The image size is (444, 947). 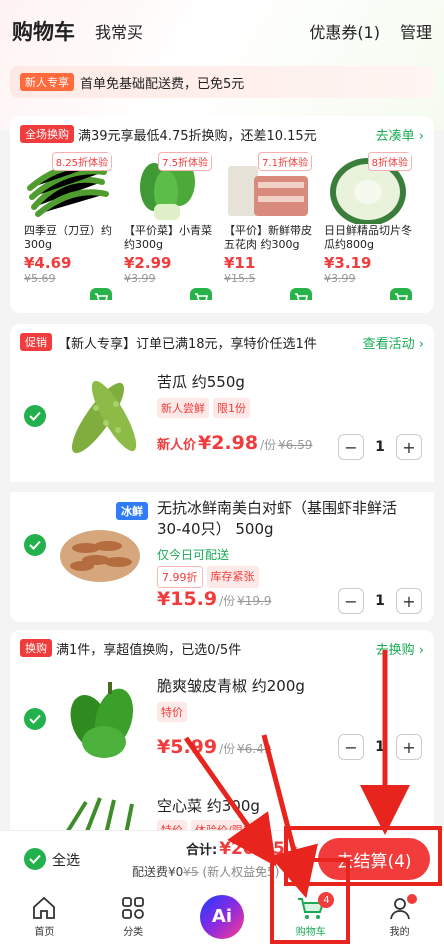 I want to click on item-tag: 新人尝鲜, so click(x=183, y=408).